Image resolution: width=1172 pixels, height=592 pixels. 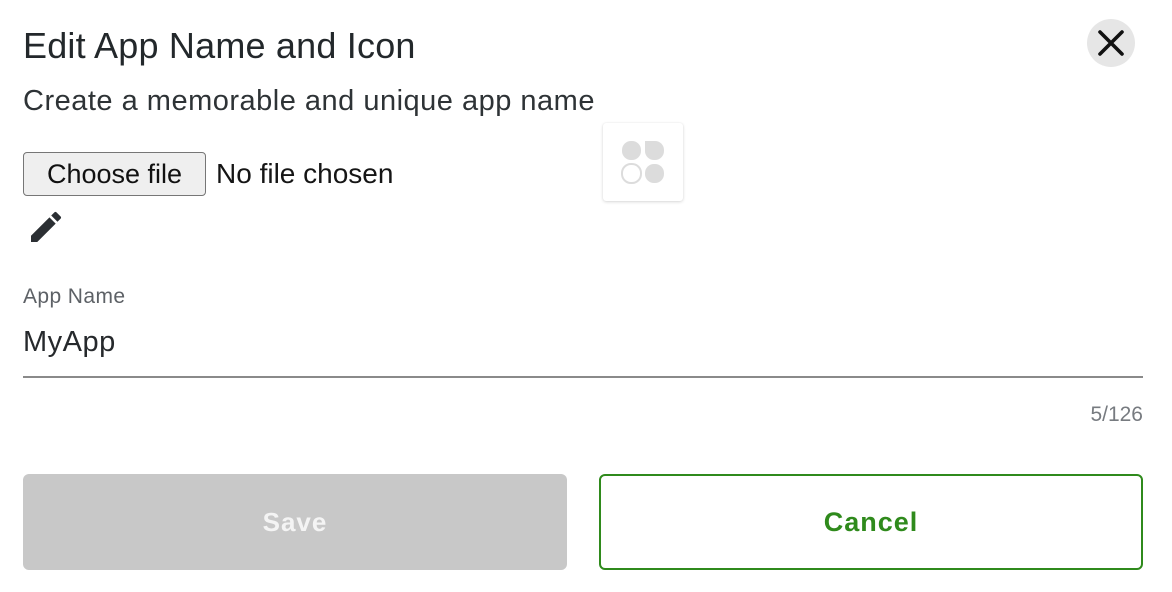 I want to click on app-icon-preview, so click(x=643, y=162).